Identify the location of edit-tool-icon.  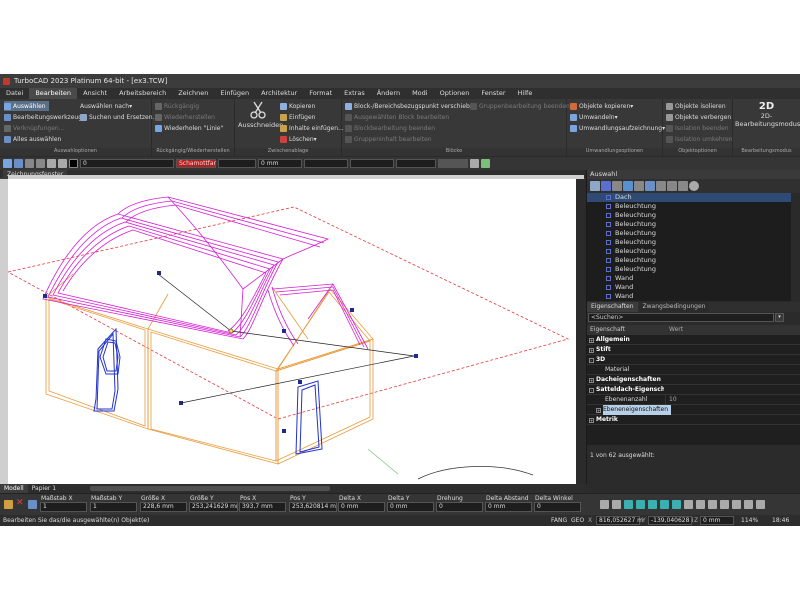
(18, 163).